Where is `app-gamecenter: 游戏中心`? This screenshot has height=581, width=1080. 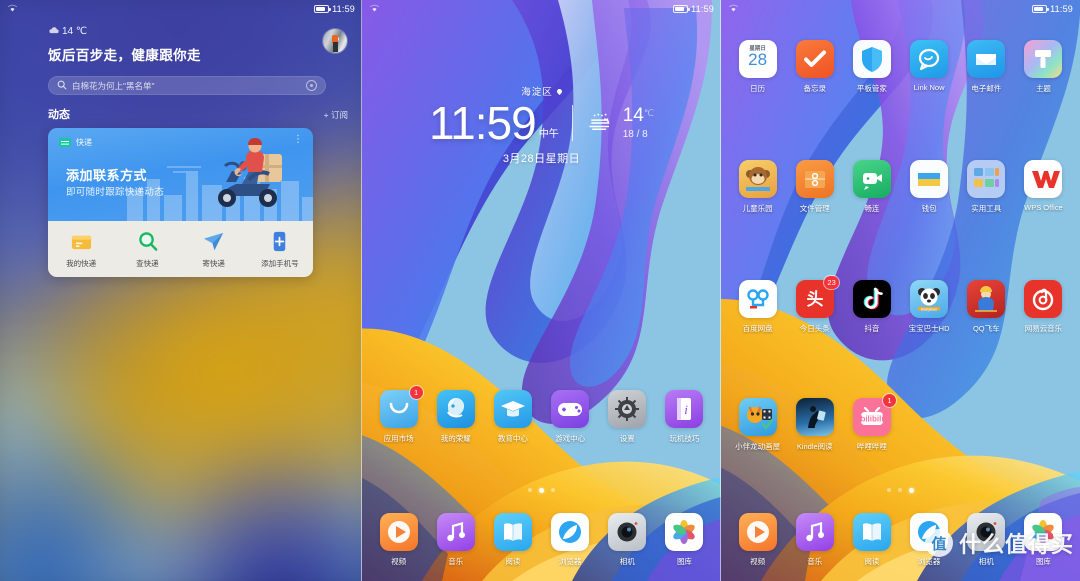
app-gamecenter: 游戏中心 is located at coordinates (570, 417).